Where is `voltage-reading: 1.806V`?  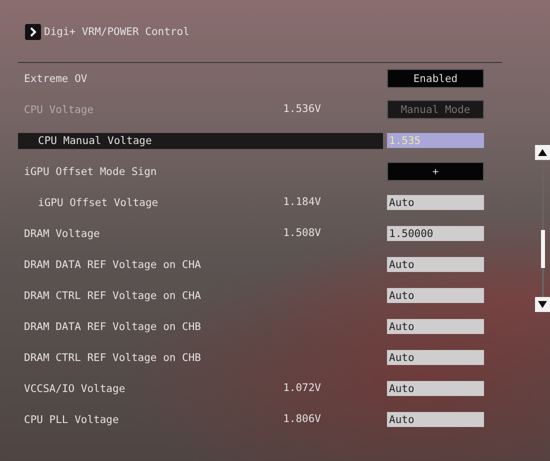 voltage-reading: 1.806V is located at coordinates (302, 418).